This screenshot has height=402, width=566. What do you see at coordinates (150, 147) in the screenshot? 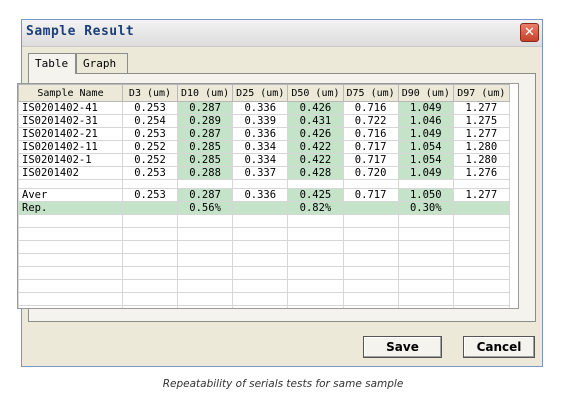
I see `value-cell: 0.252` at bounding box center [150, 147].